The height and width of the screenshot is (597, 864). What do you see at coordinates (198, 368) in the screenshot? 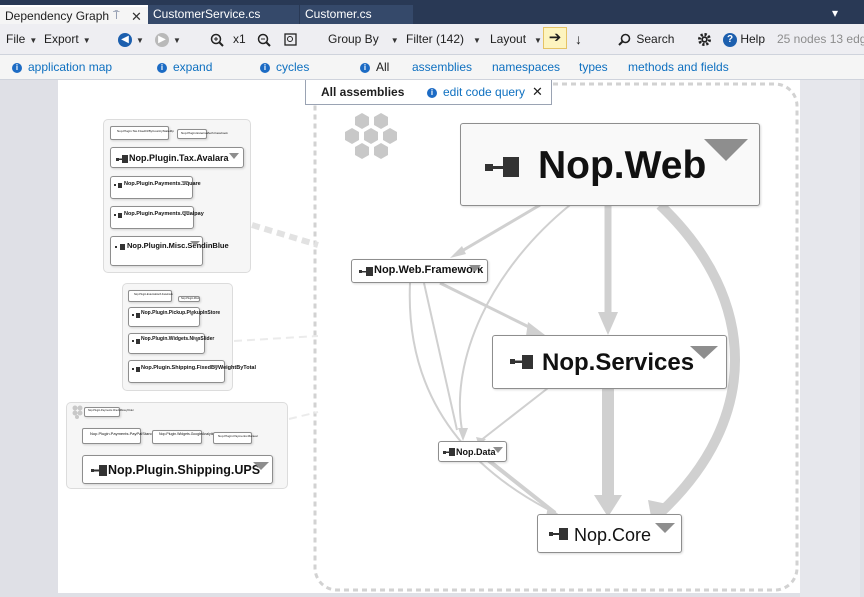
I see `node-label: Nop.Plugin.Shipping.FixedByWeightByTotal` at bounding box center [198, 368].